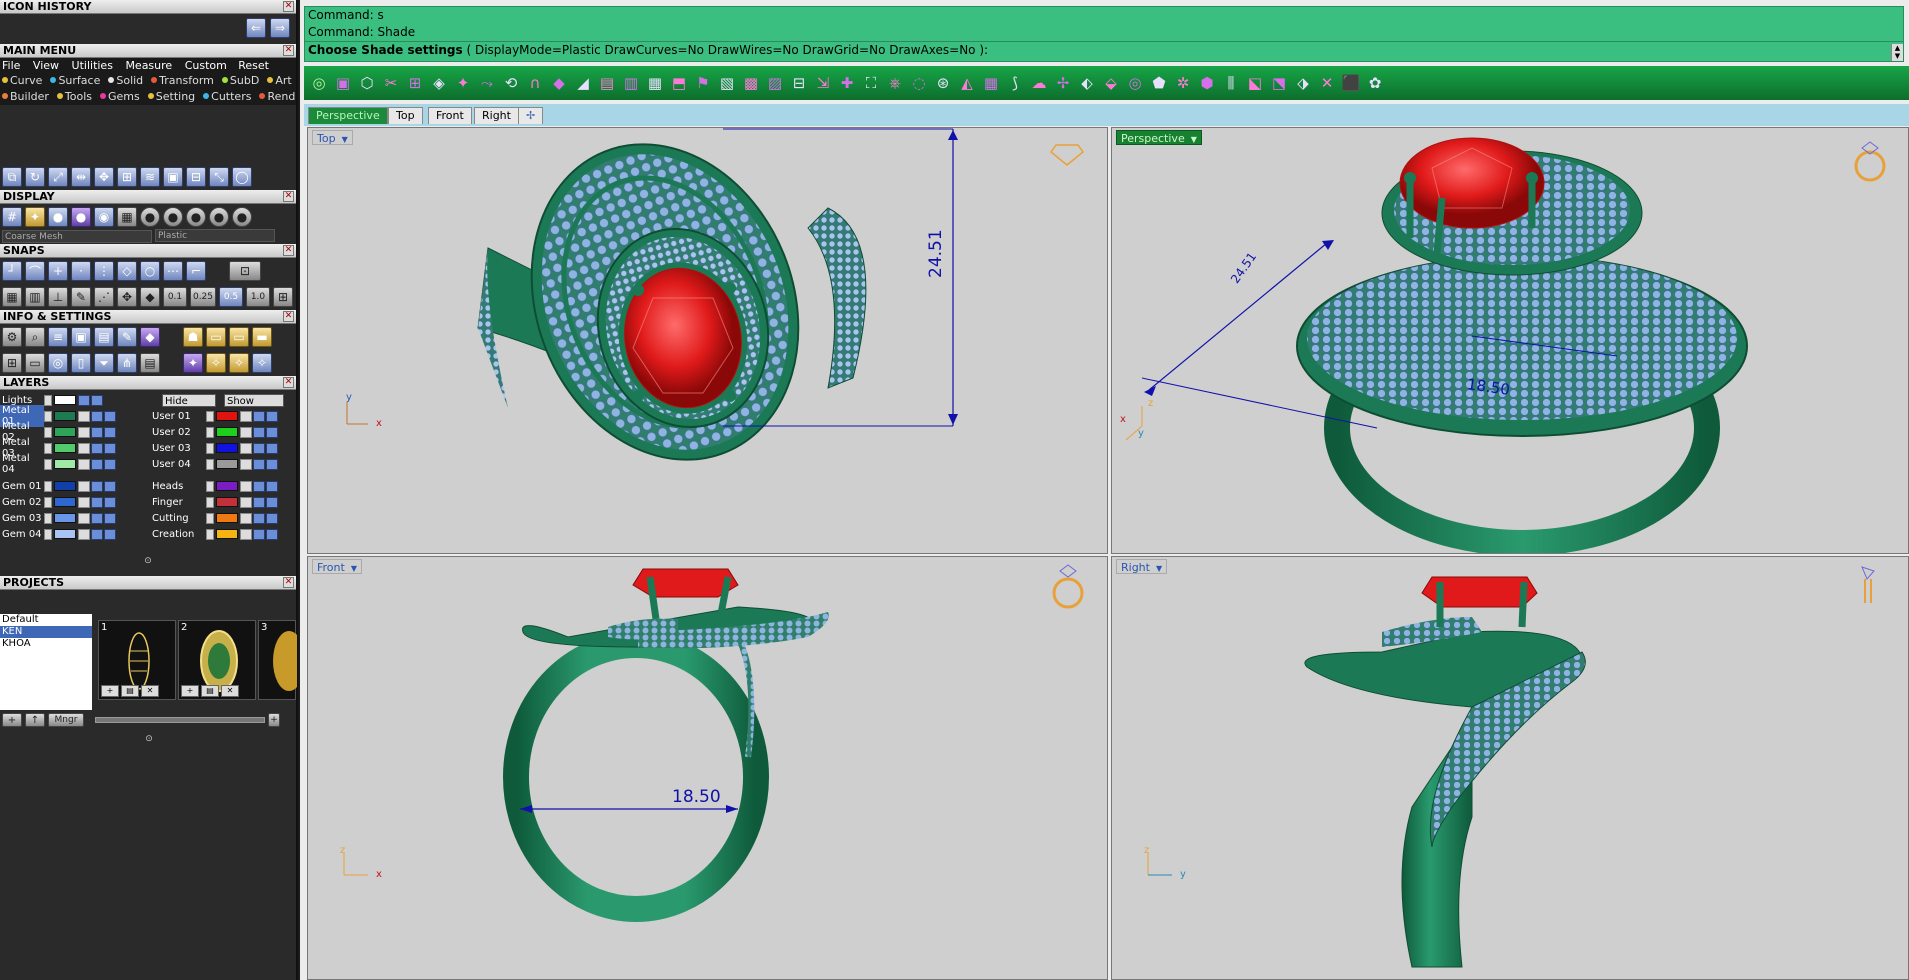 Image resolution: width=1909 pixels, height=980 pixels. What do you see at coordinates (193, 363) in the screenshot?
I see `target-icon: ✦` at bounding box center [193, 363].